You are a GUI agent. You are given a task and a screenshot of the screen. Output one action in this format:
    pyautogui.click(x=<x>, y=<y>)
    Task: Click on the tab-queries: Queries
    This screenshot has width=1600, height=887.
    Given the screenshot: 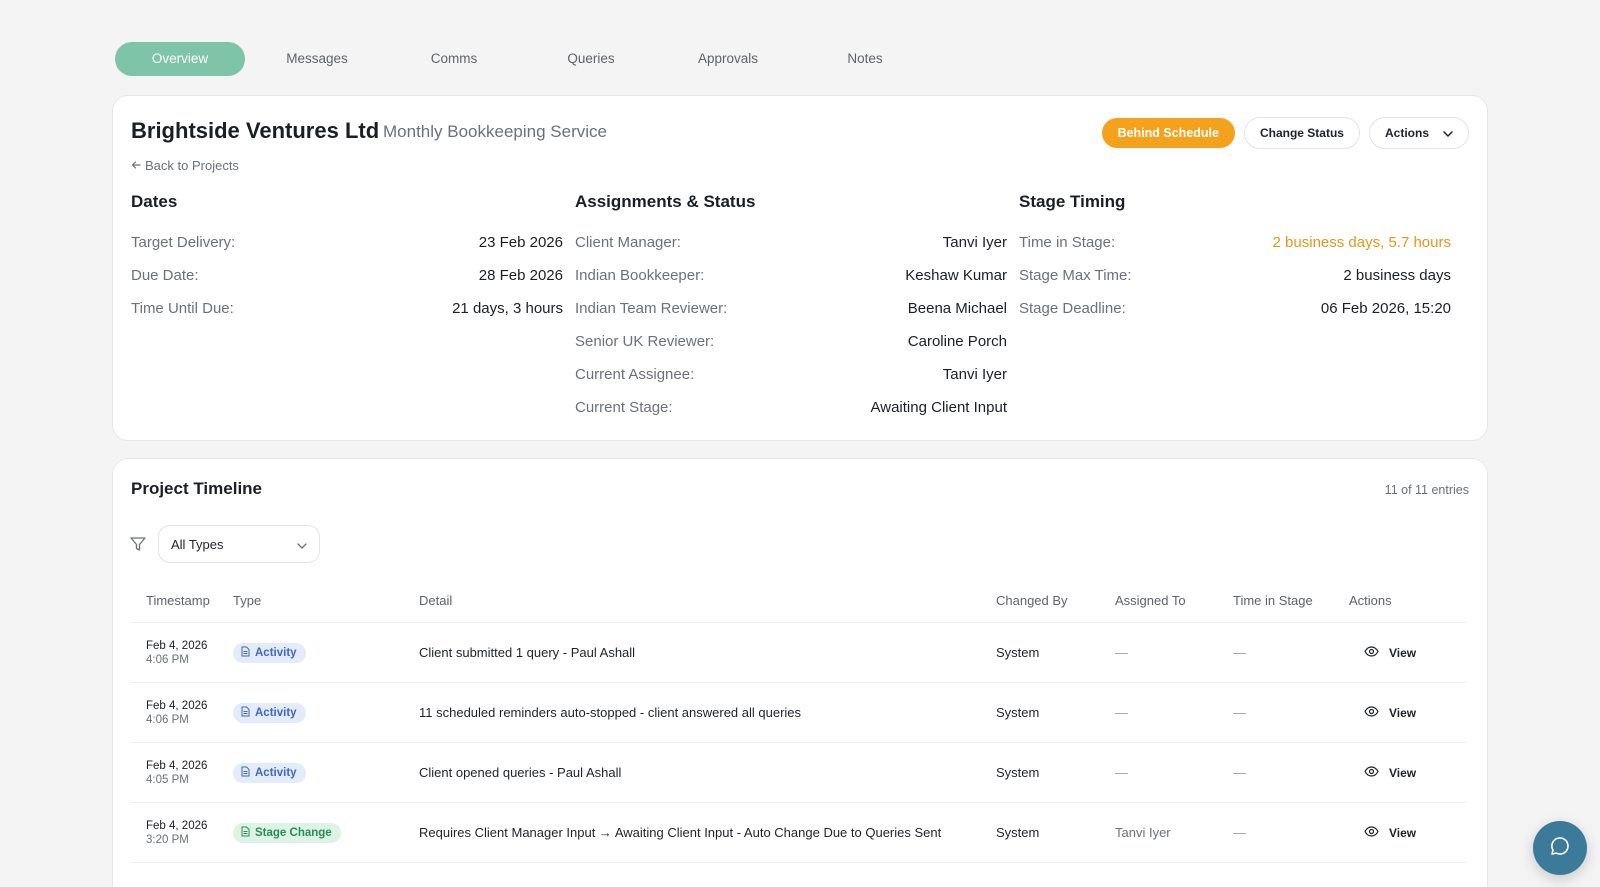 What is the action you would take?
    pyautogui.click(x=591, y=59)
    